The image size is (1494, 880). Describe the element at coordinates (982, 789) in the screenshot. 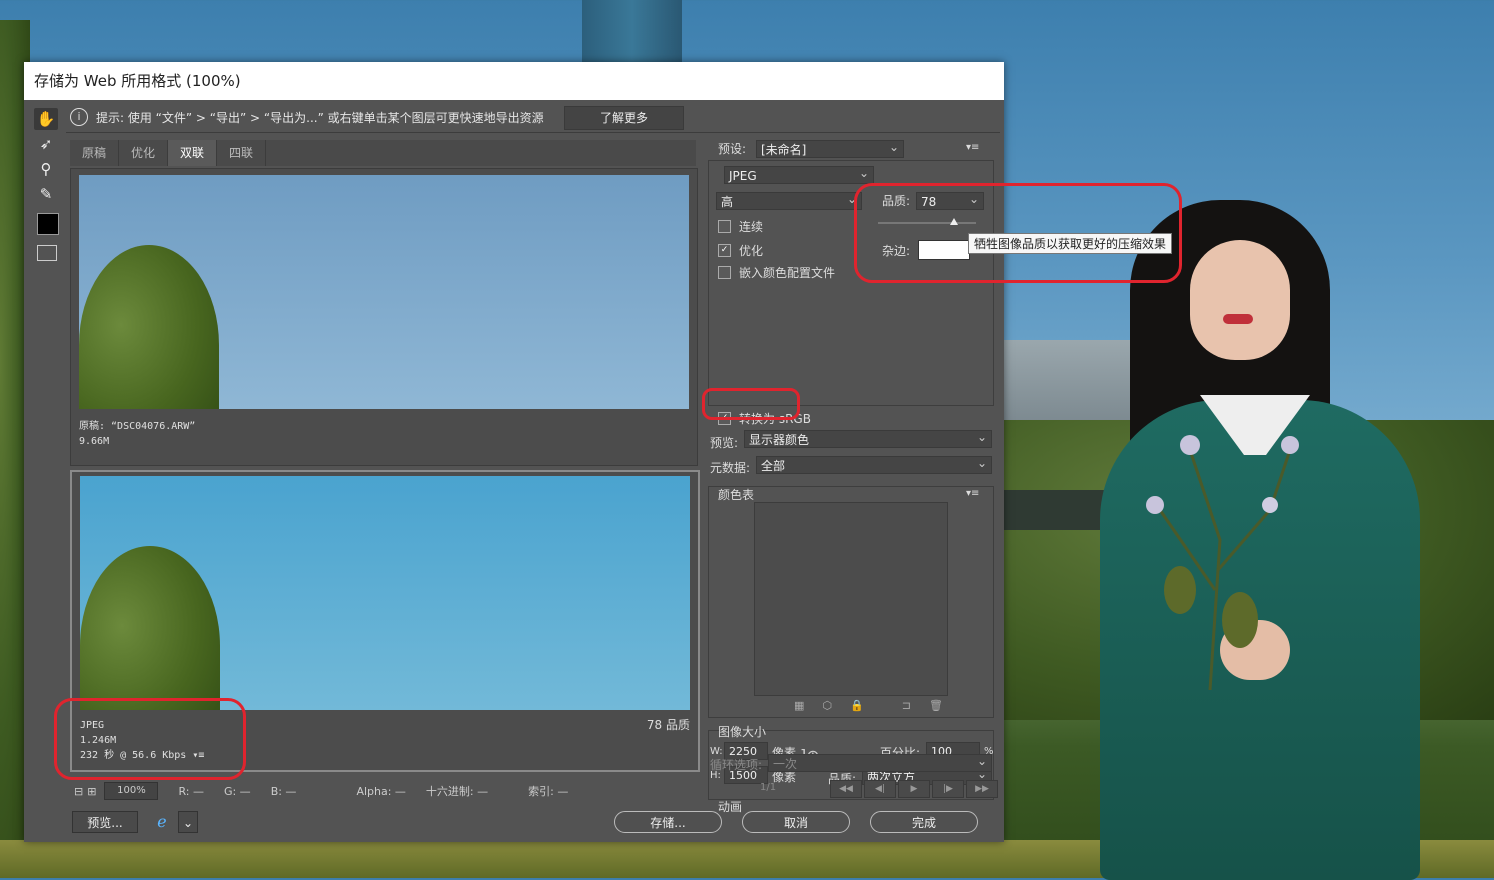

I see `last-frame-icon: ▶▶` at that location.